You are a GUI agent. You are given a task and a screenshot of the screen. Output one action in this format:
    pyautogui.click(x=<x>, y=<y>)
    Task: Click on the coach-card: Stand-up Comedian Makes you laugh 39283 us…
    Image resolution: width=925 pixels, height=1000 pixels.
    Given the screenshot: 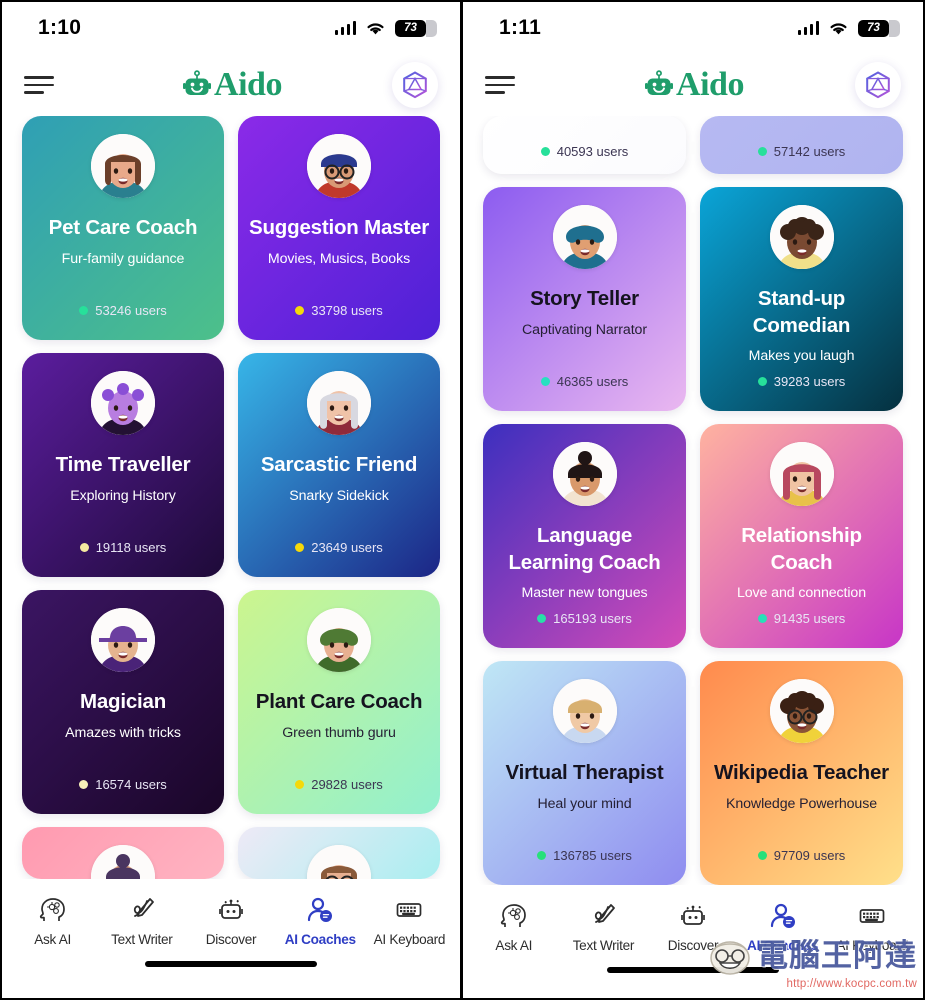 What is the action you would take?
    pyautogui.click(x=801, y=299)
    